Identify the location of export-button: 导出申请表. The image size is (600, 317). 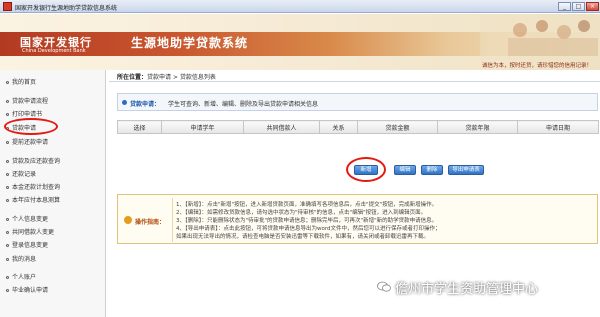
(466, 170).